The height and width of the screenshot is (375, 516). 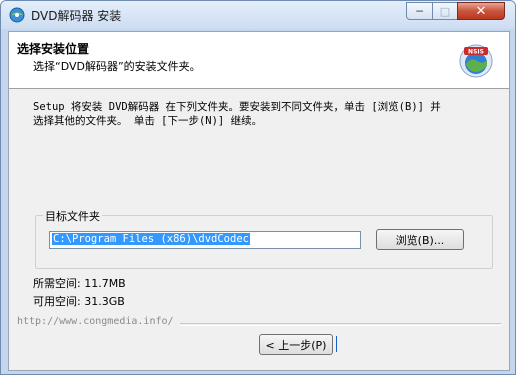 What do you see at coordinates (76, 16) in the screenshot?
I see `window-title: DVD解码器 安装` at bounding box center [76, 16].